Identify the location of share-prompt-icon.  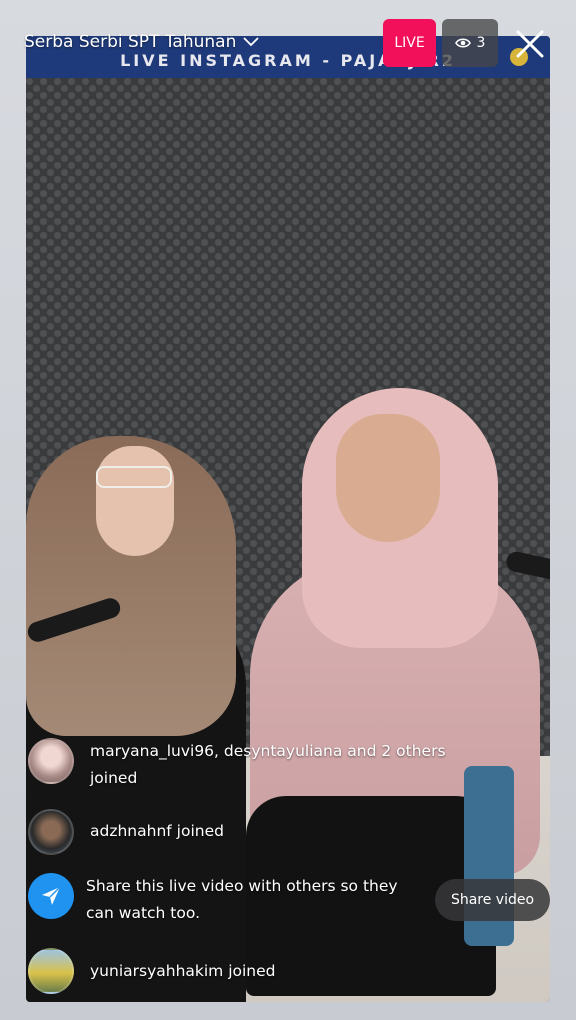
(51, 896).